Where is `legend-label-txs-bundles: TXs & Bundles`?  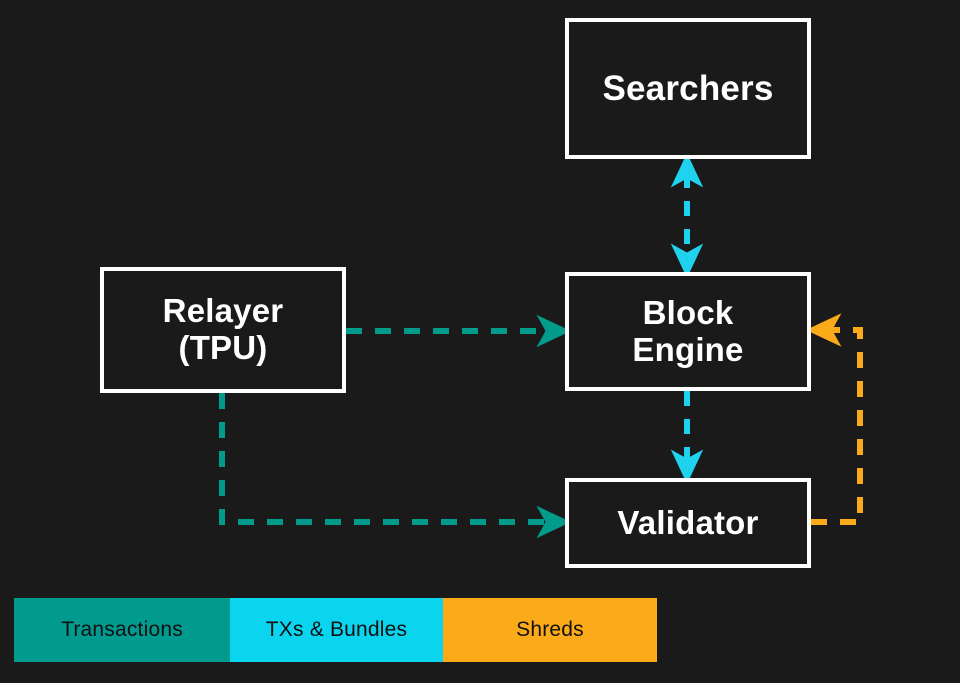
legend-label-txs-bundles: TXs & Bundles is located at coordinates (336, 629).